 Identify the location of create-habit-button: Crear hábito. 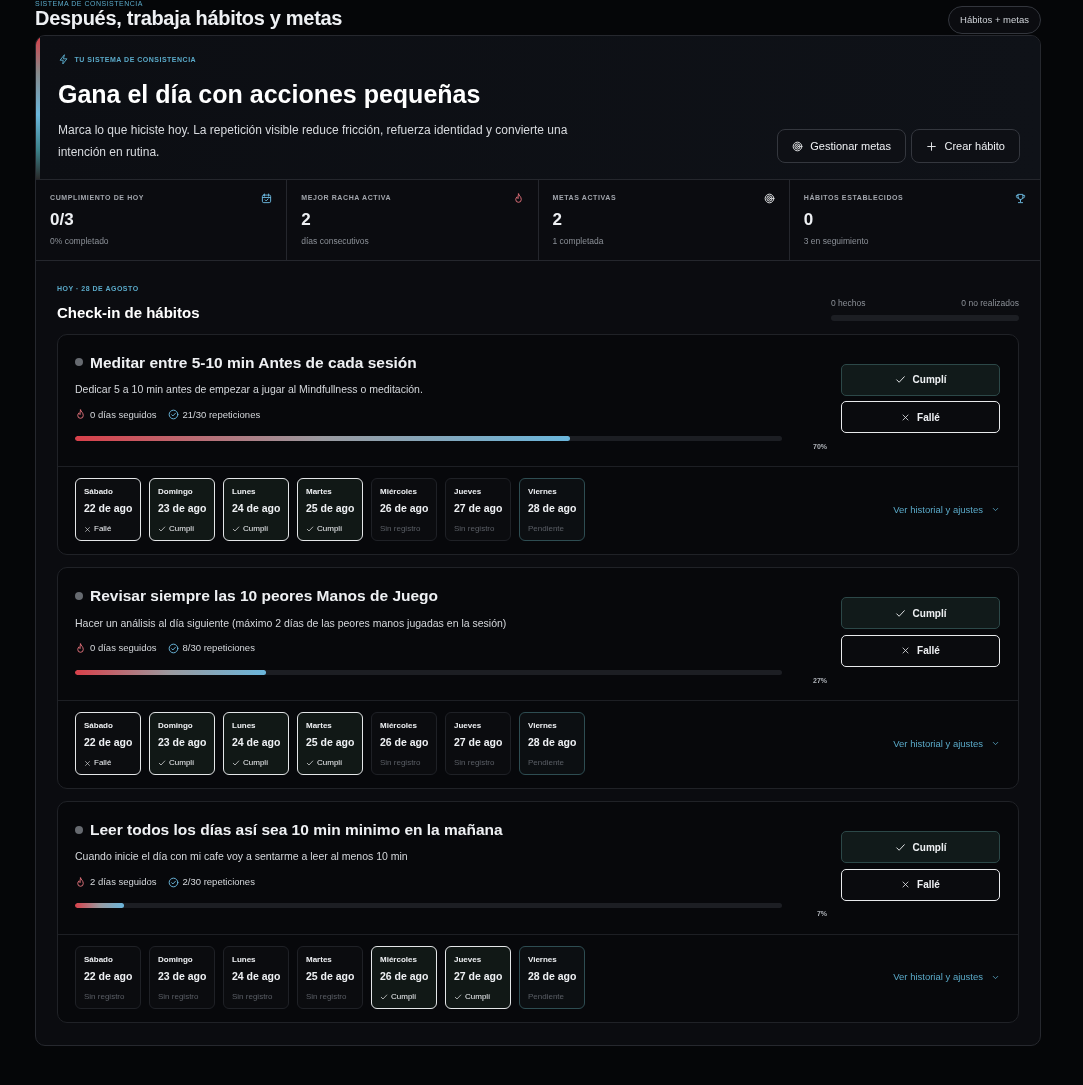
(965, 146).